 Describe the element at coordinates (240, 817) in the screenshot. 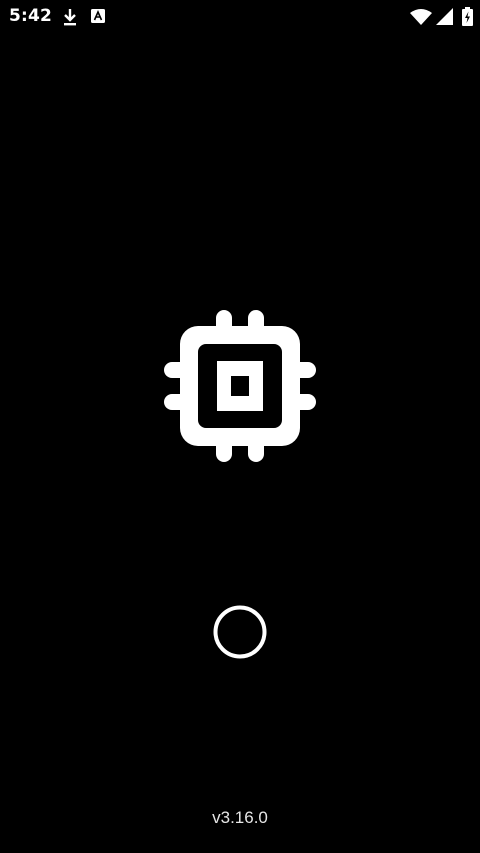

I see `app-version-label: v3.16.0` at that location.